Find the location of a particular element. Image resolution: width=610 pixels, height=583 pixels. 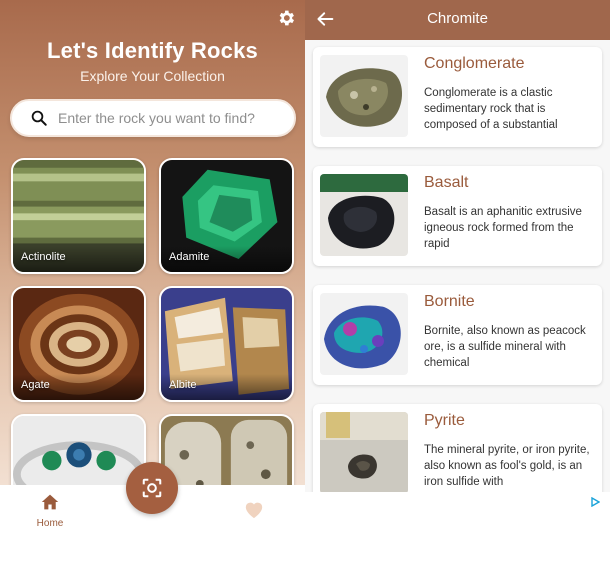

screen-title: Chromite is located at coordinates (457, 18).